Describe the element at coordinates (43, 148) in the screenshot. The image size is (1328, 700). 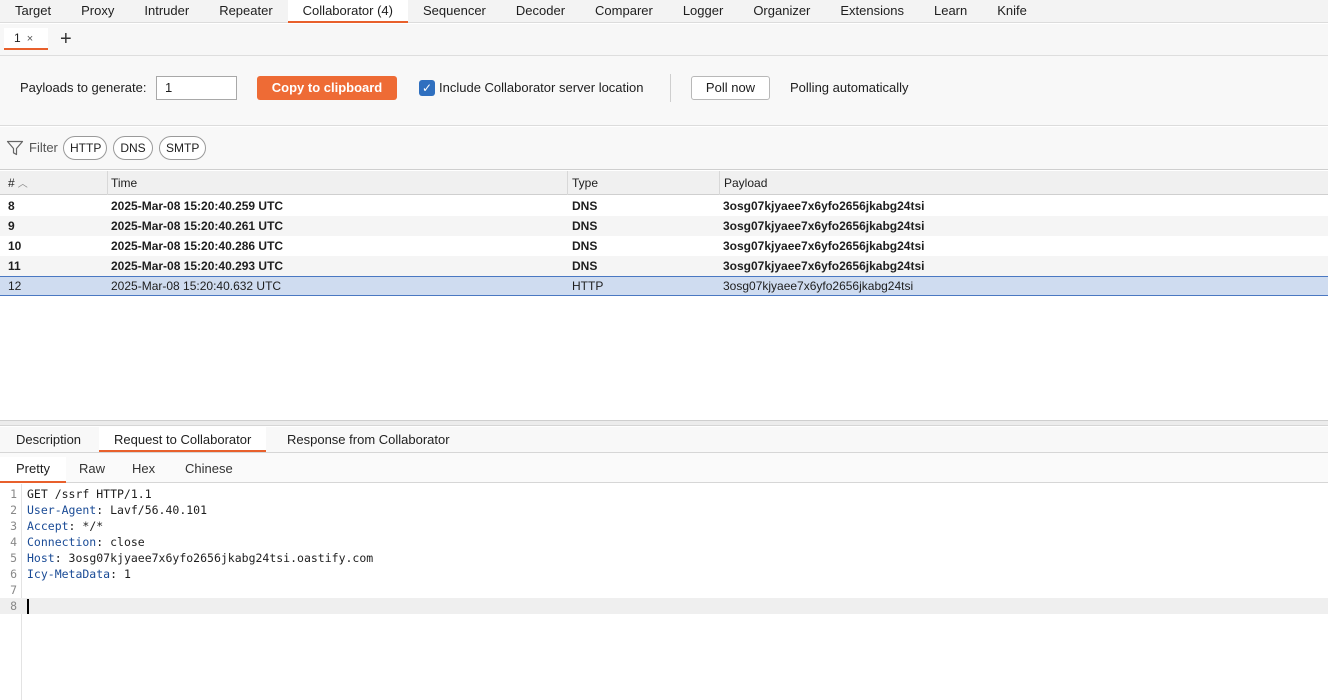
I see `filter-label: Filter` at that location.